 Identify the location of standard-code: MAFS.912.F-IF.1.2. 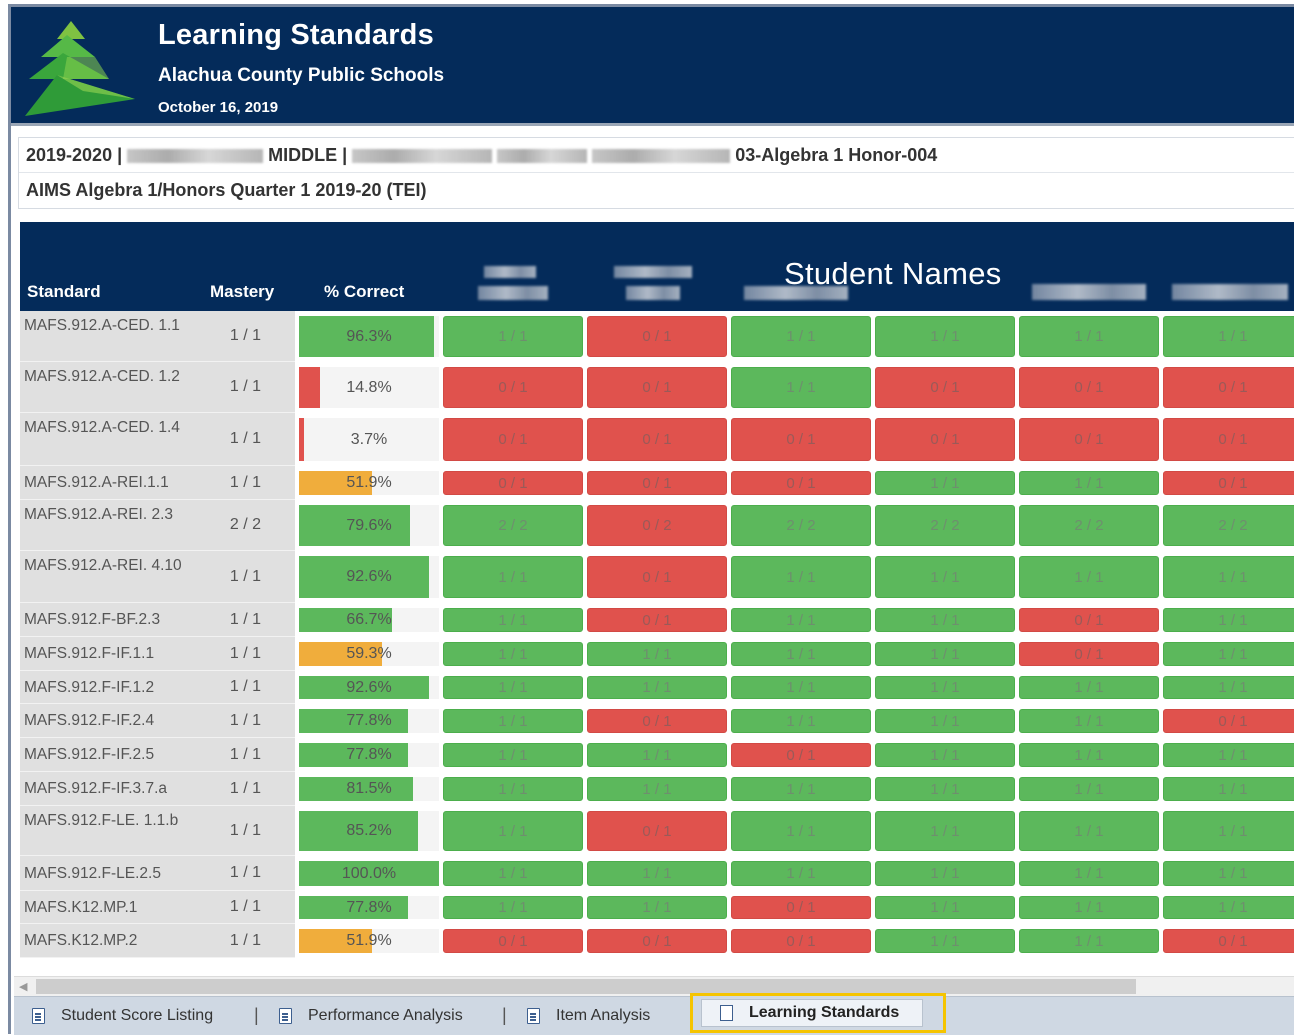
(108, 687).